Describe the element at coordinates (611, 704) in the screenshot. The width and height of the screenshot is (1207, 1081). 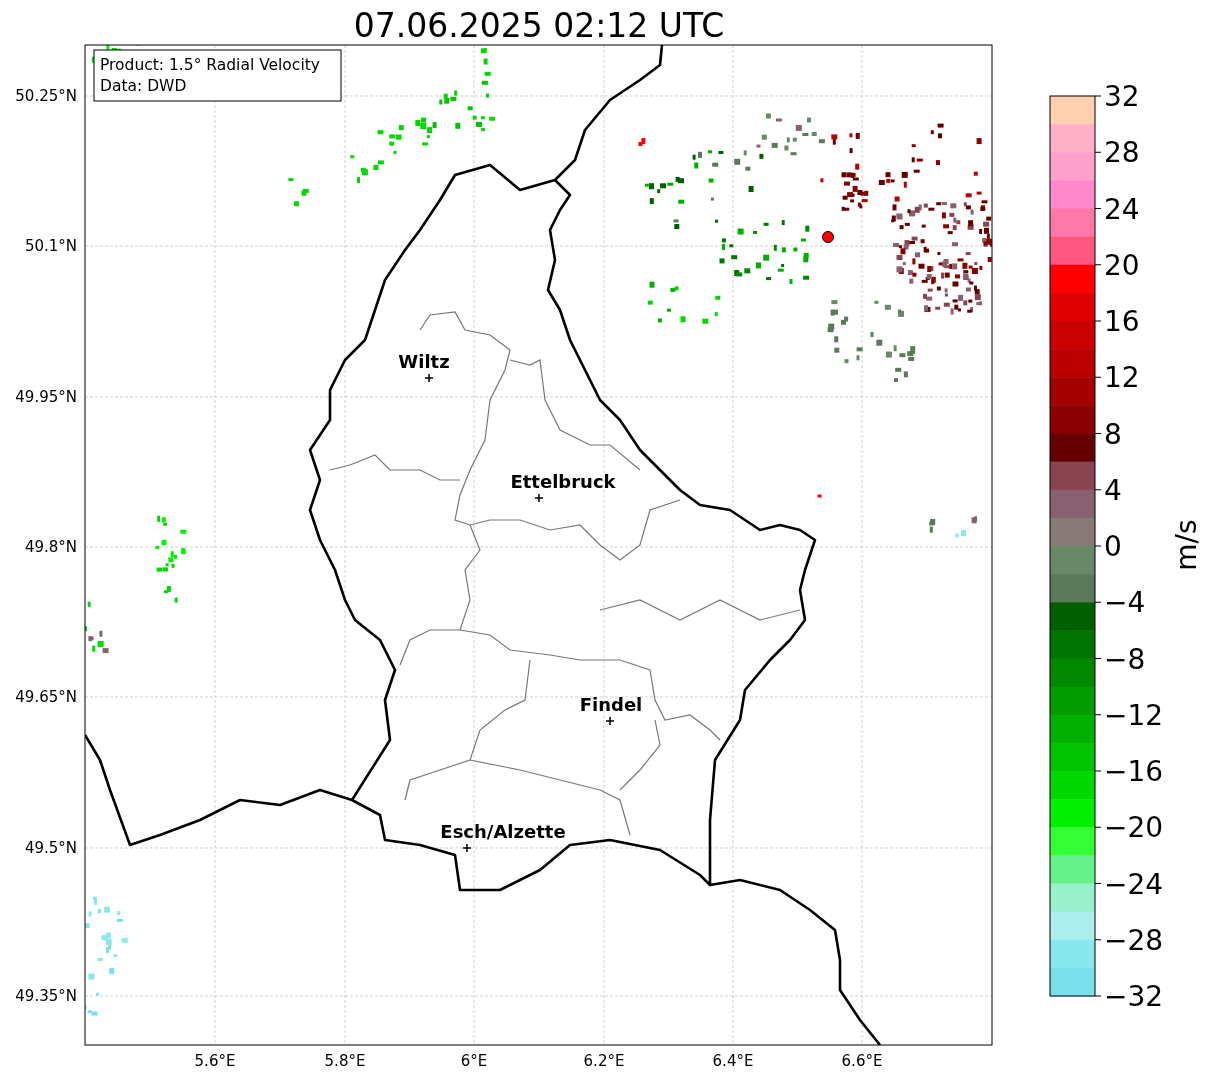
I see `city-label: Findel` at that location.